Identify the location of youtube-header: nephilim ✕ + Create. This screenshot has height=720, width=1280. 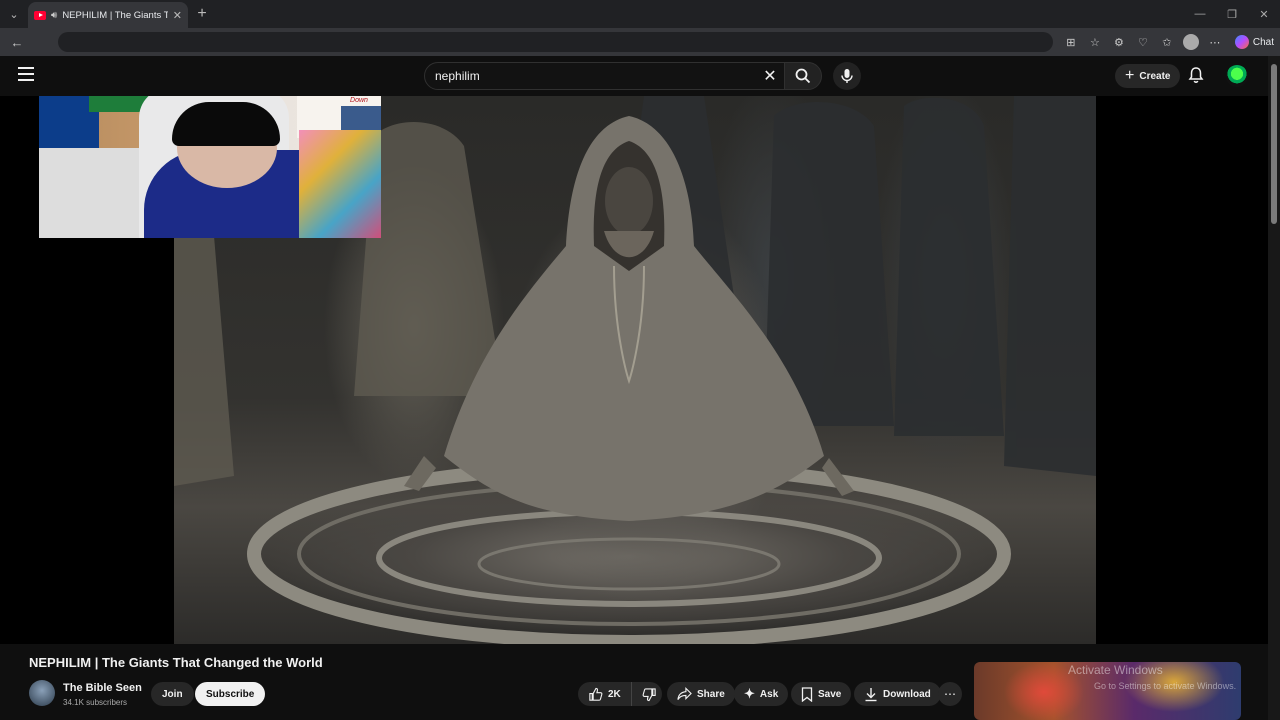
(634, 76).